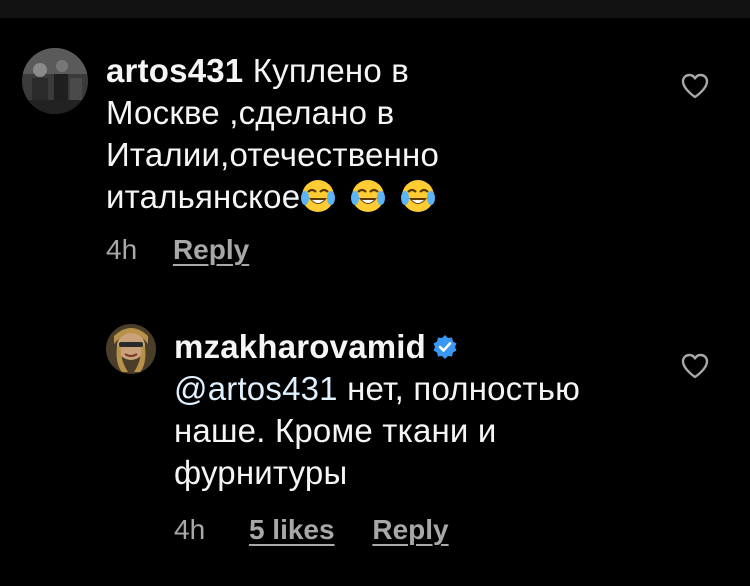  What do you see at coordinates (250, 112) in the screenshot?
I see `comment-line: Москве ,сделано в` at bounding box center [250, 112].